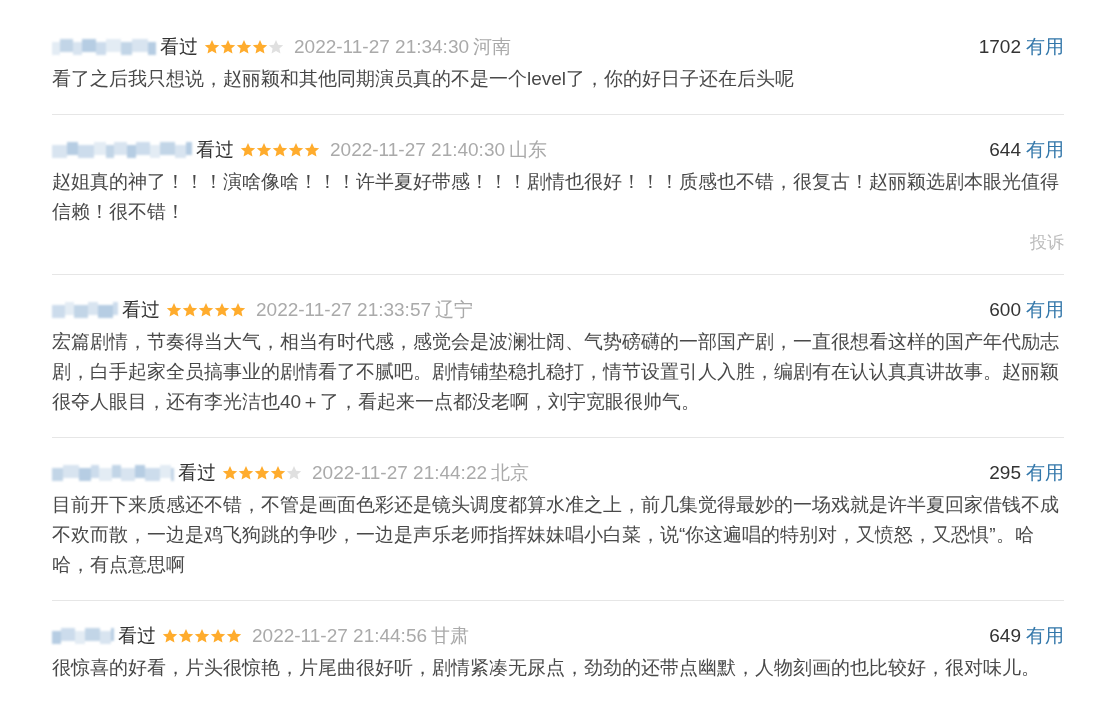 This screenshot has width=1118, height=701. Describe the element at coordinates (382, 47) in the screenshot. I see `comment-time: 2022-11-27 21:34:30` at that location.